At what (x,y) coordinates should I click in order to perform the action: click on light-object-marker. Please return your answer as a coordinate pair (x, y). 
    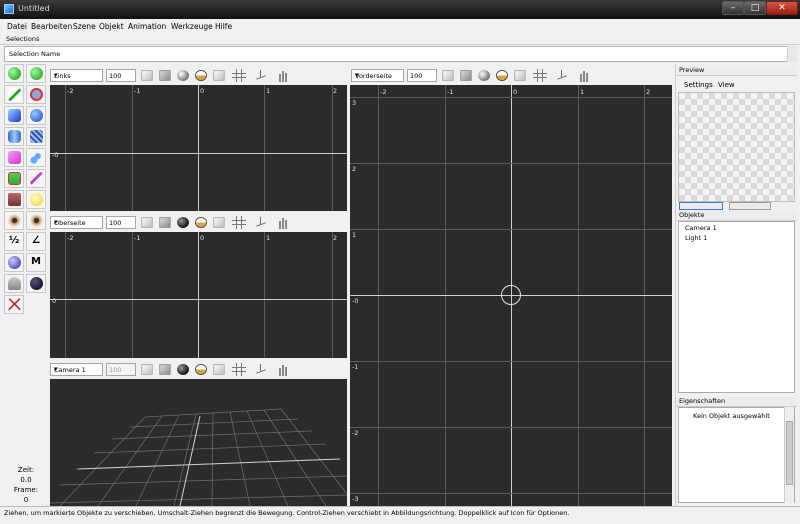
    Looking at the image, I should click on (511, 295).